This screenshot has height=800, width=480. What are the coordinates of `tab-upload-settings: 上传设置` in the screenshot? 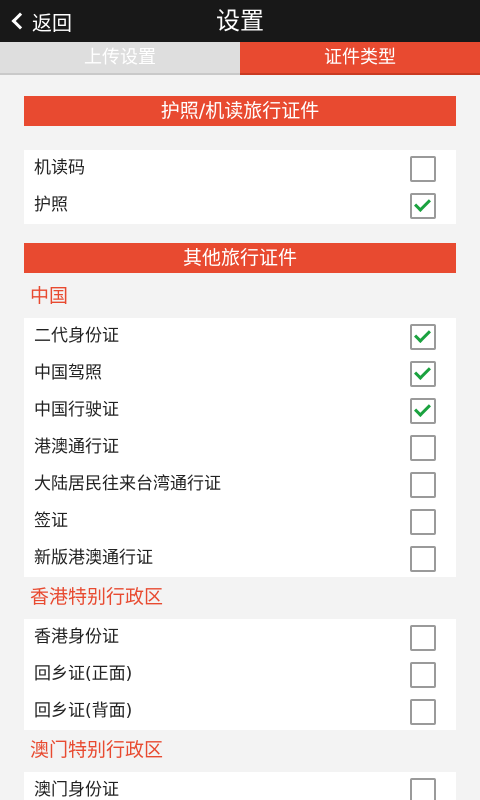 It's located at (120, 58).